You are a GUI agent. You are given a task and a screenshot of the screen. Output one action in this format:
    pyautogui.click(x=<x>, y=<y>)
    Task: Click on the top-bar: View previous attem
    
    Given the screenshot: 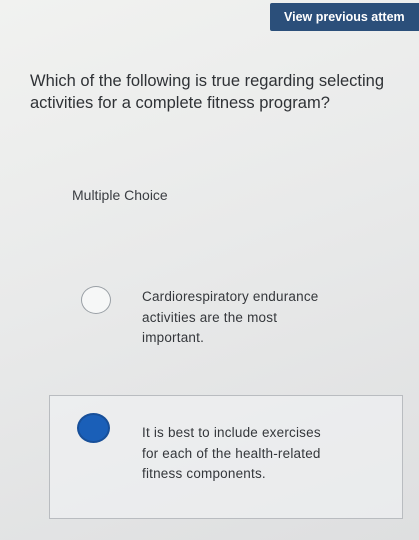 What is the action you would take?
    pyautogui.click(x=209, y=20)
    